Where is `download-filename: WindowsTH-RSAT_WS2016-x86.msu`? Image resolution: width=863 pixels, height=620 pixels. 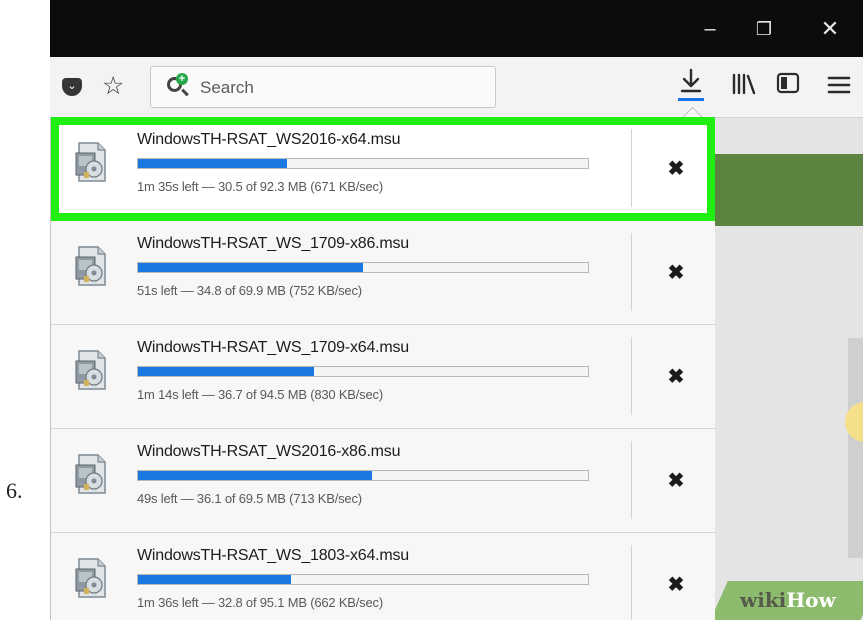
download-filename: WindowsTH-RSAT_WS2016-x86.msu is located at coordinates (269, 451).